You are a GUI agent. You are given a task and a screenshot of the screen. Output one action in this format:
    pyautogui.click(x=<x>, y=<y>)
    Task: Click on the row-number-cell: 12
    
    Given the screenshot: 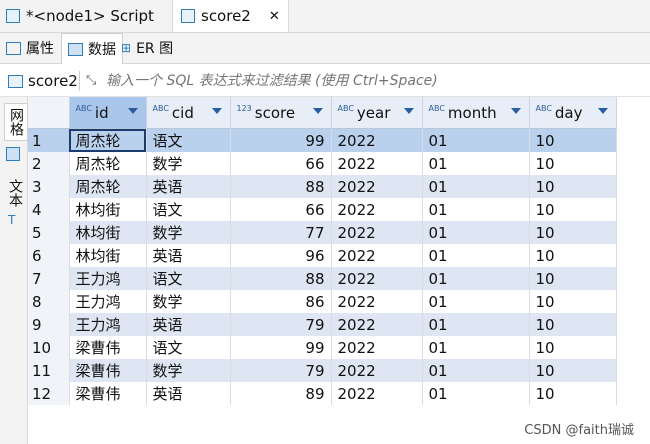 What is the action you would take?
    pyautogui.click(x=49, y=393)
    